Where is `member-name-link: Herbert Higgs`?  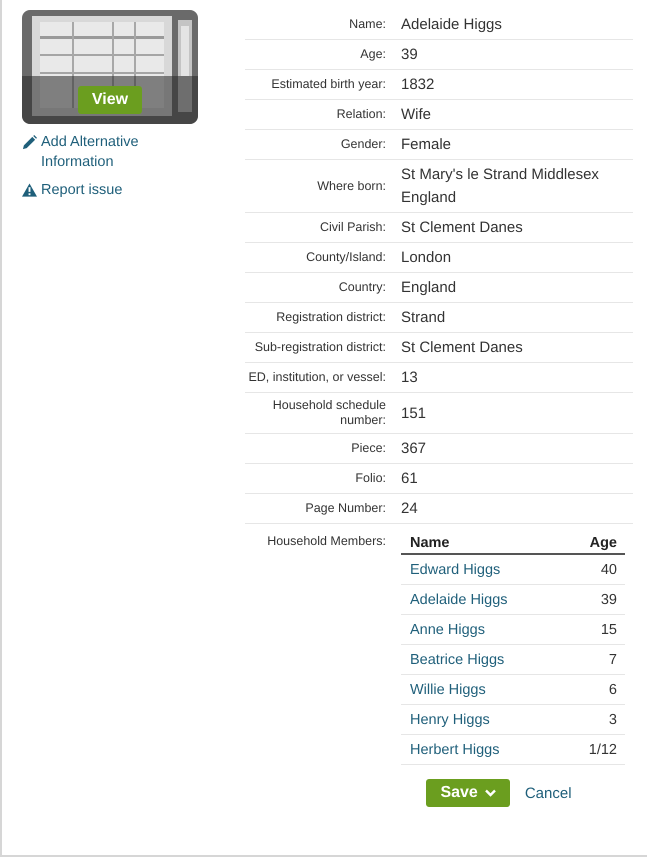
member-name-link: Herbert Higgs is located at coordinates (455, 750).